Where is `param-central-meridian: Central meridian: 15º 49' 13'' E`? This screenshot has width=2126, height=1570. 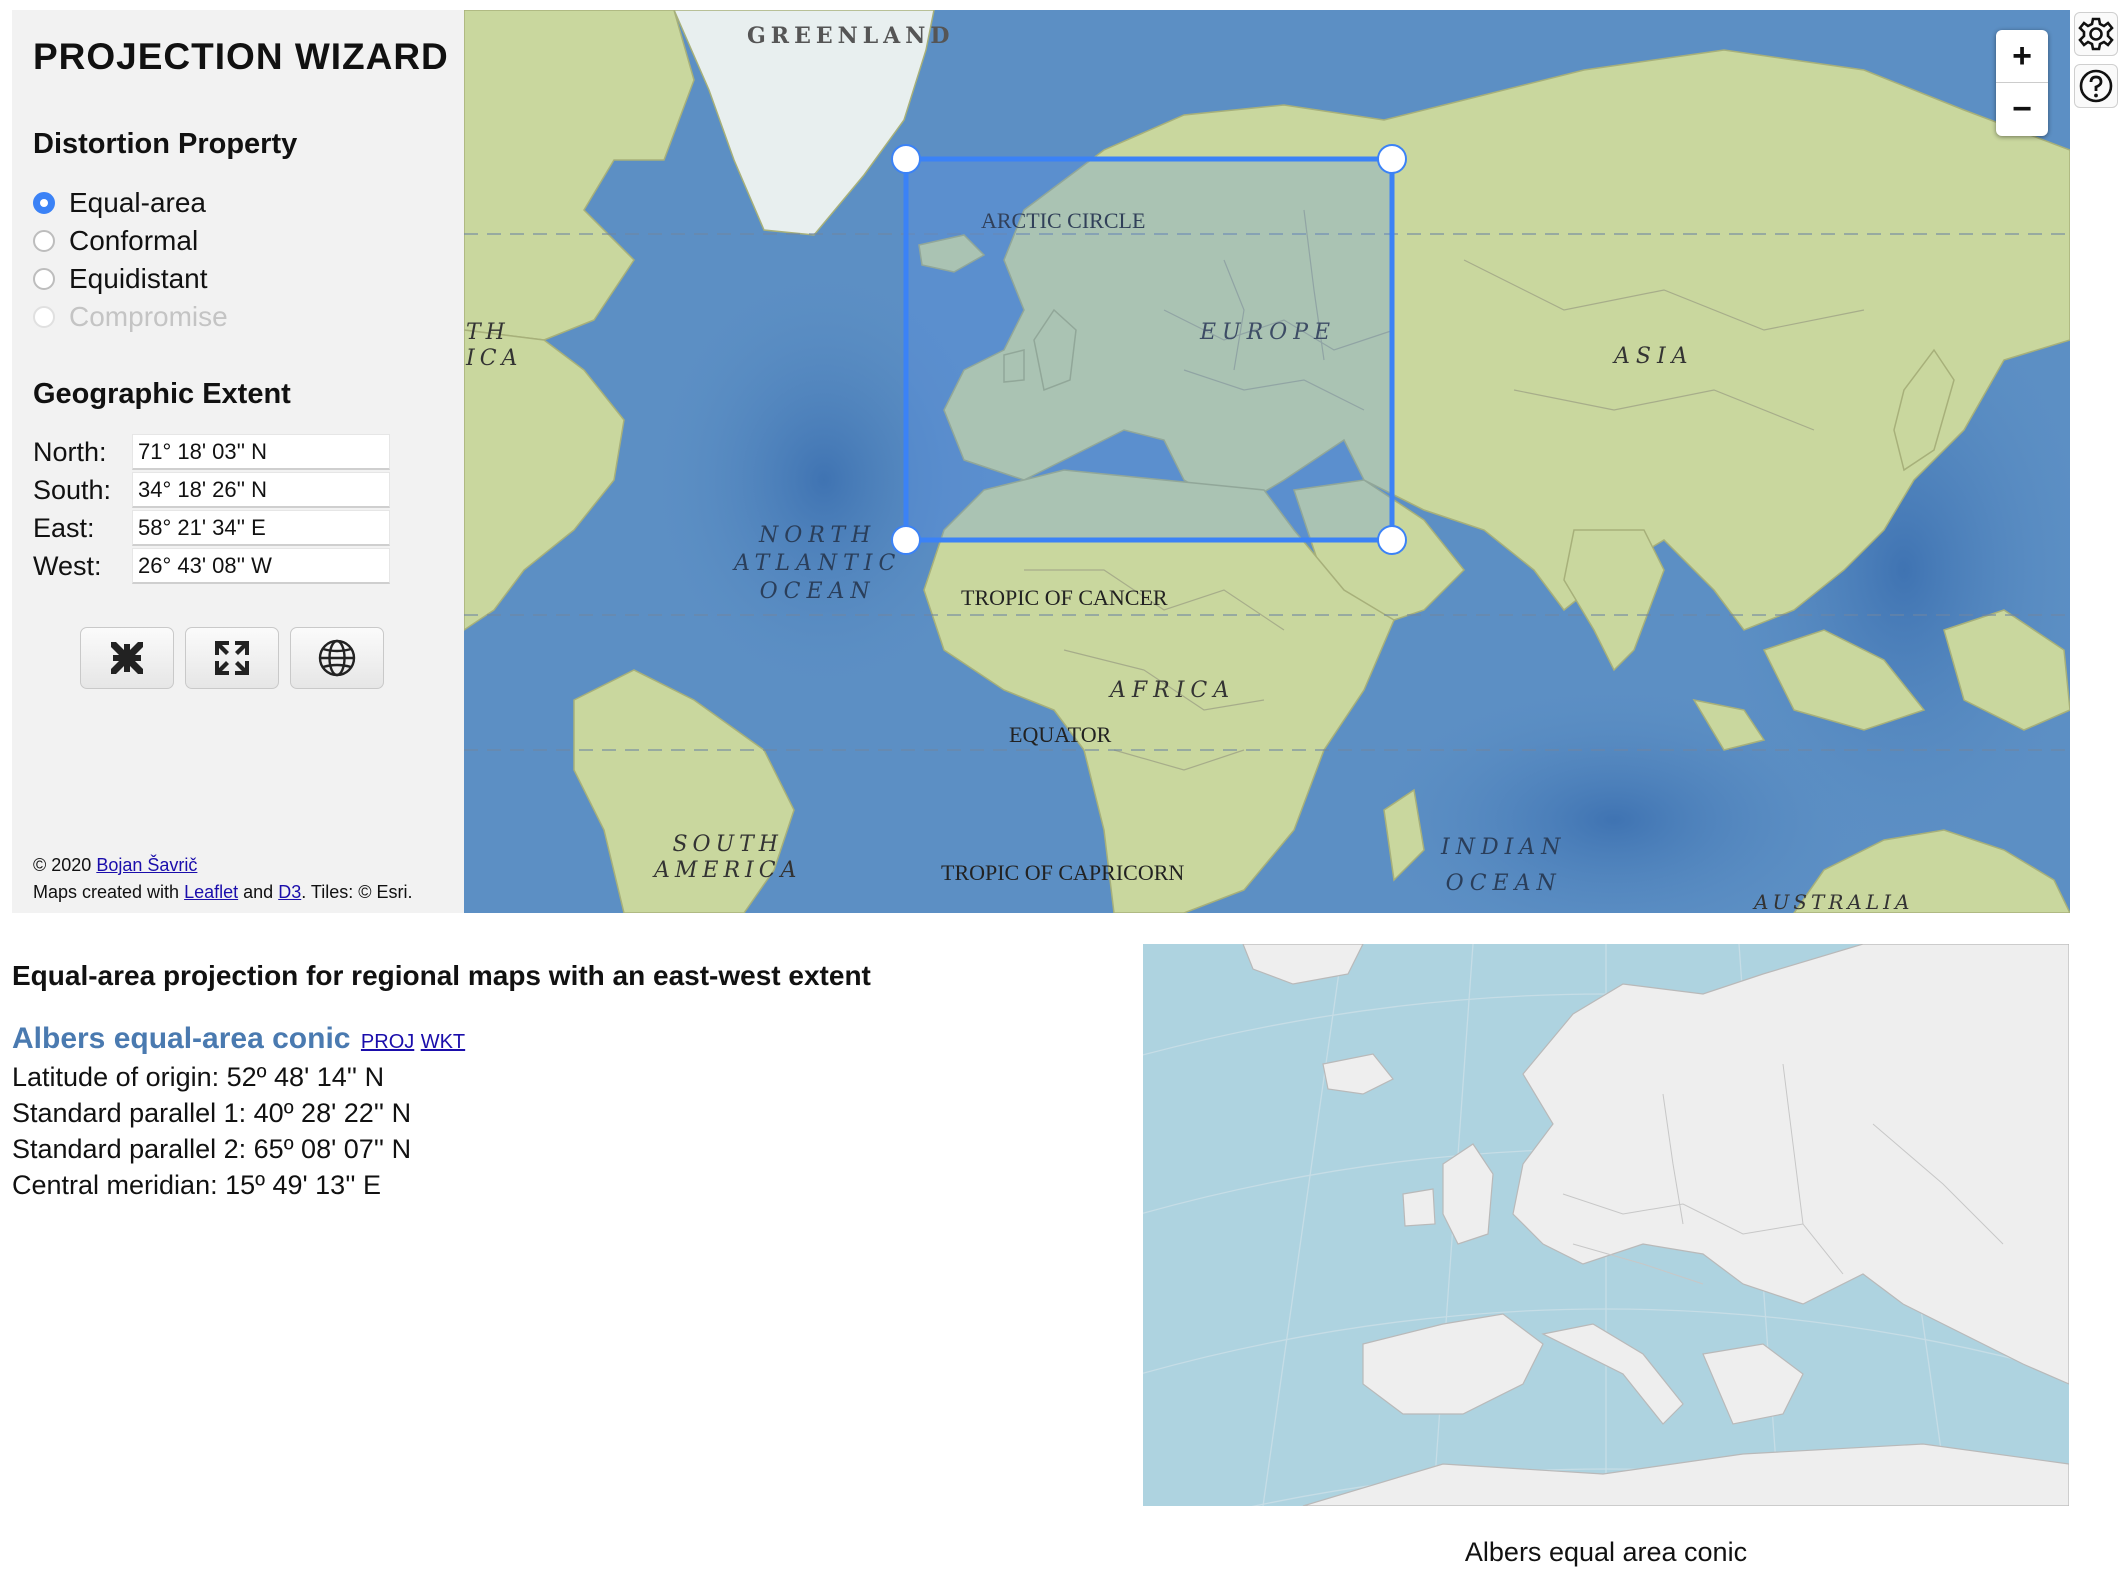
param-central-meridian: Central meridian: 15º 49' 13'' E is located at coordinates (197, 1185).